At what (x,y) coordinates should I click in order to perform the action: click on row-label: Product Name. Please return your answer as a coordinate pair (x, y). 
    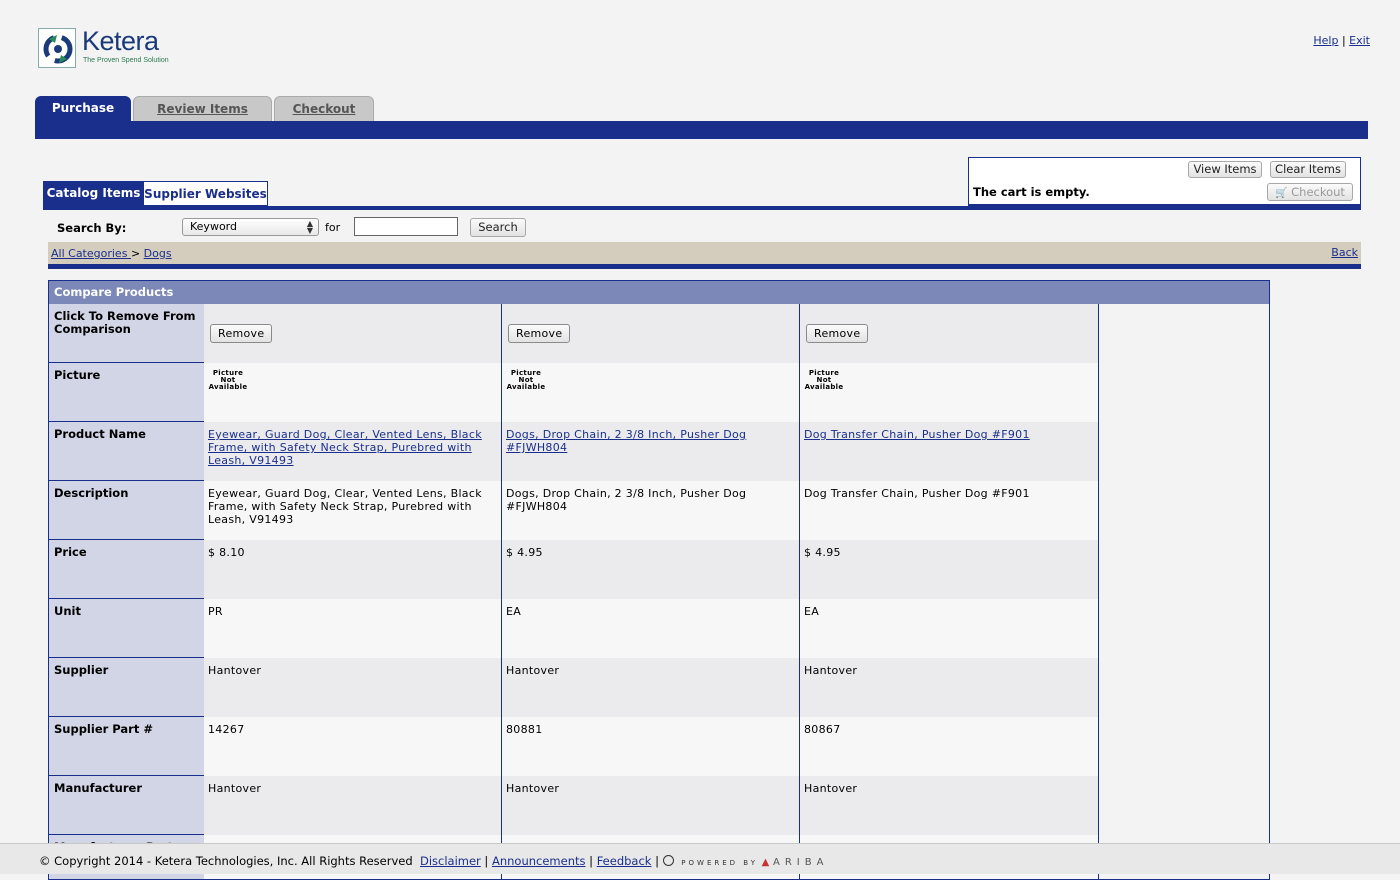
    Looking at the image, I should click on (126, 451).